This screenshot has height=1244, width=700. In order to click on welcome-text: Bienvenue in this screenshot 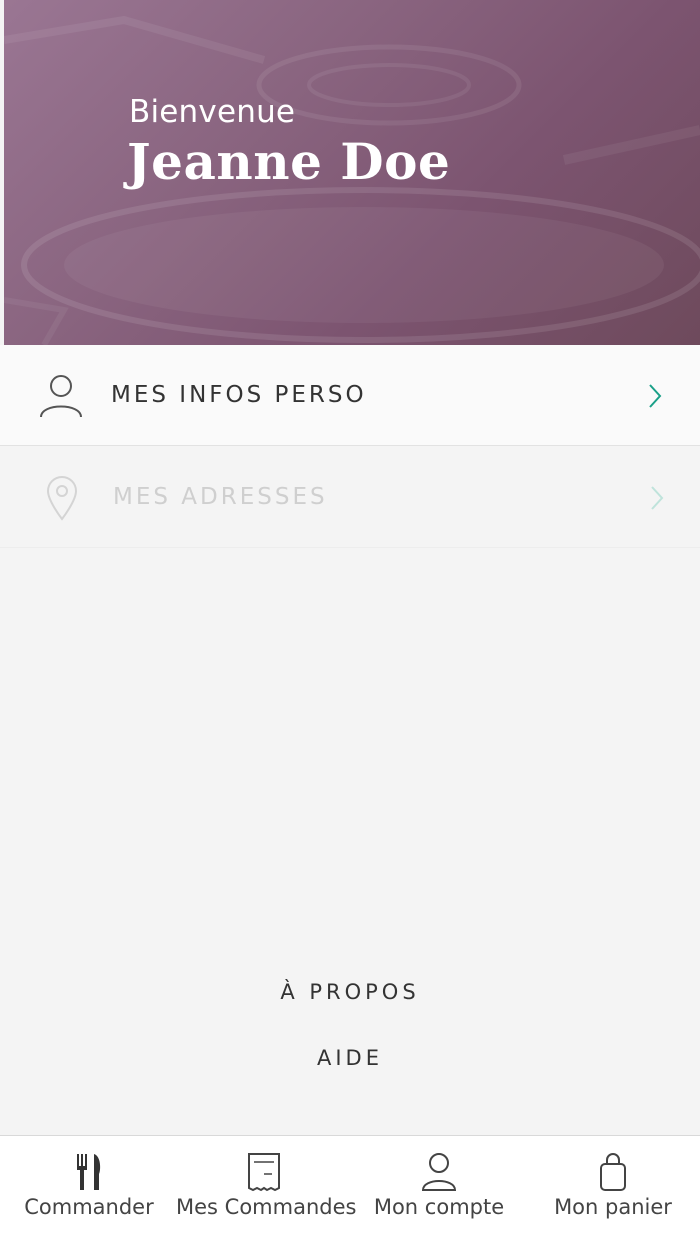, I will do `click(212, 112)`.